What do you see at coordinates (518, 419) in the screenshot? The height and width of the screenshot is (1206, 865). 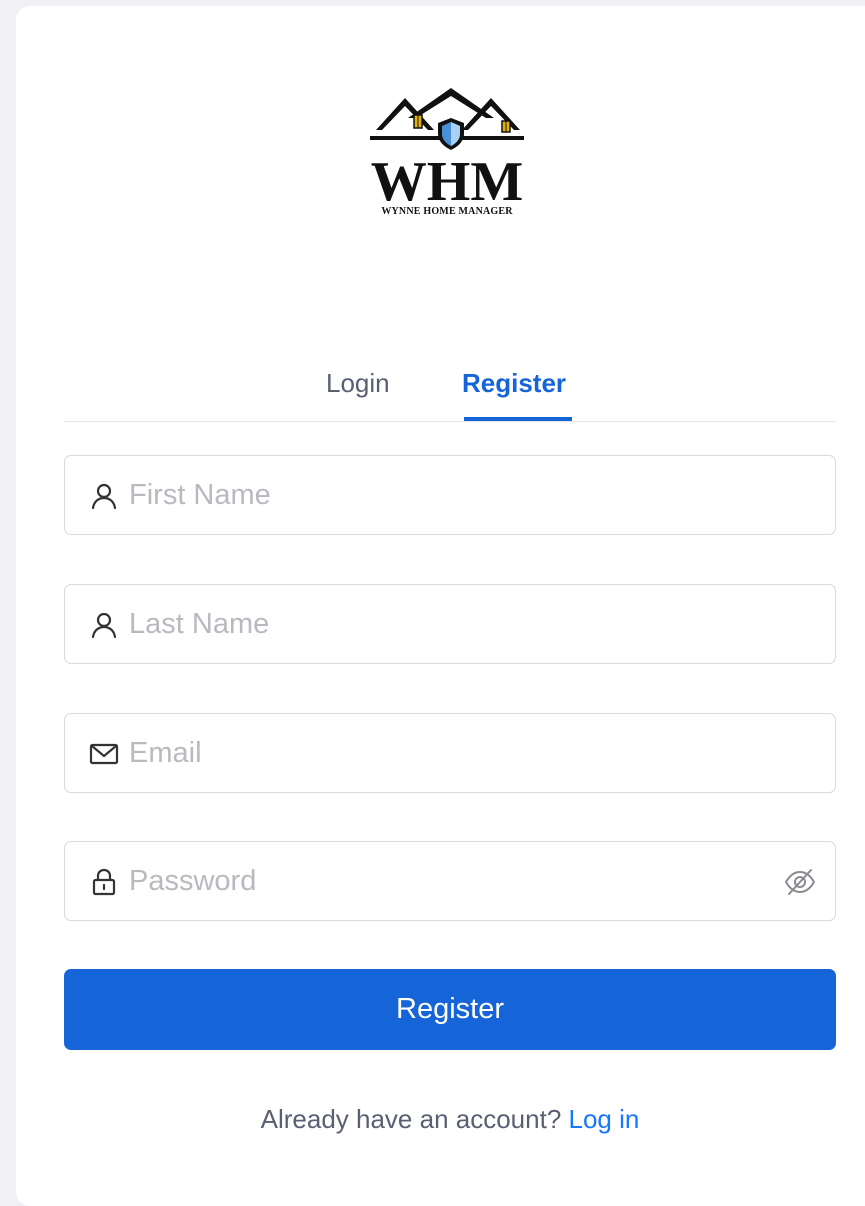 I see `active-tab-indicator` at bounding box center [518, 419].